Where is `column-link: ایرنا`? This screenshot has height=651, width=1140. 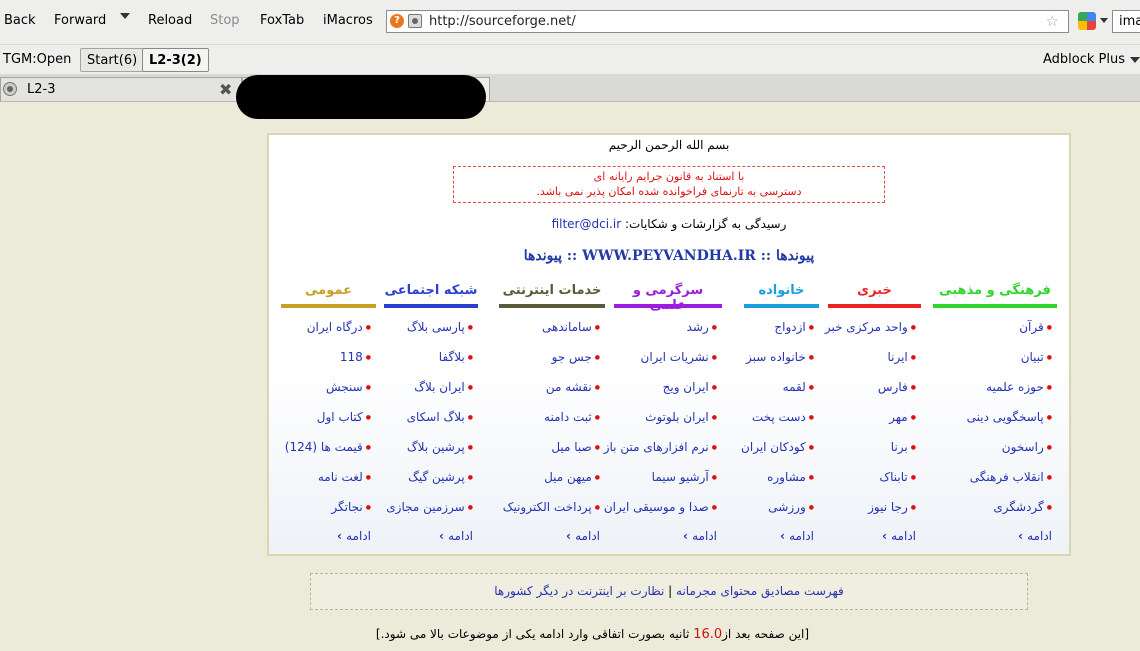 column-link: ایرنا is located at coordinates (872, 365).